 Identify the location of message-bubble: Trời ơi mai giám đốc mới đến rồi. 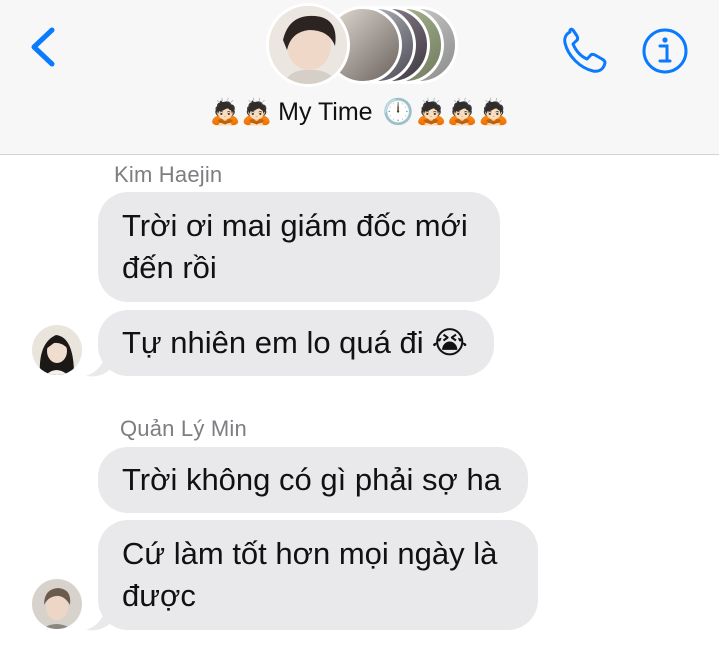
(299, 247).